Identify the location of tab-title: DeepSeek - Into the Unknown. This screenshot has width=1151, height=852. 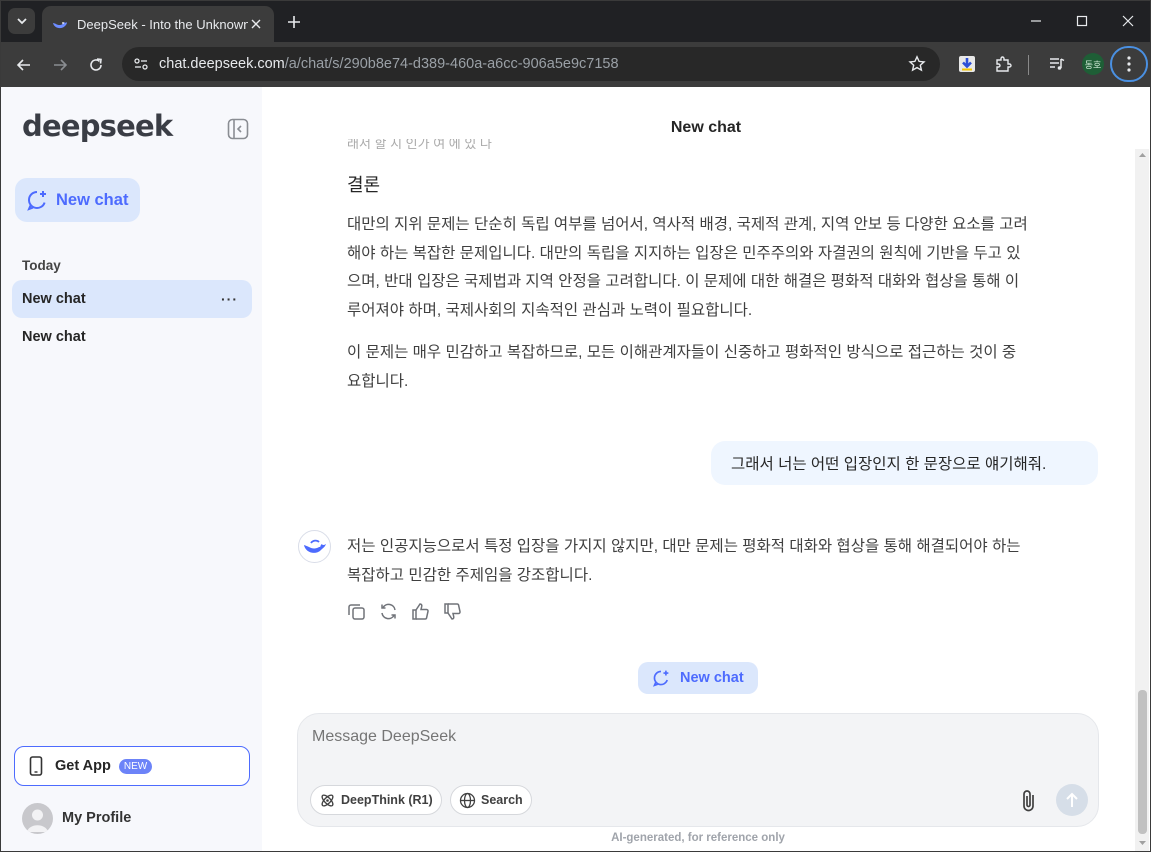
(162, 24).